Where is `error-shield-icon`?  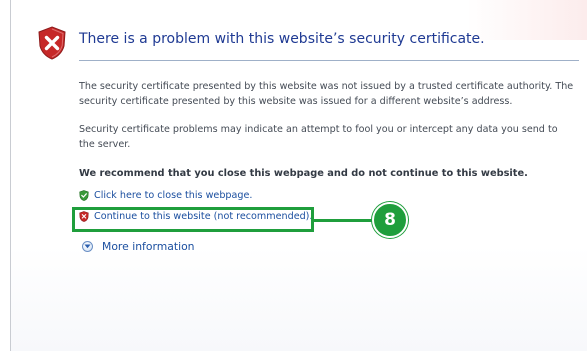 error-shield-icon is located at coordinates (52, 43).